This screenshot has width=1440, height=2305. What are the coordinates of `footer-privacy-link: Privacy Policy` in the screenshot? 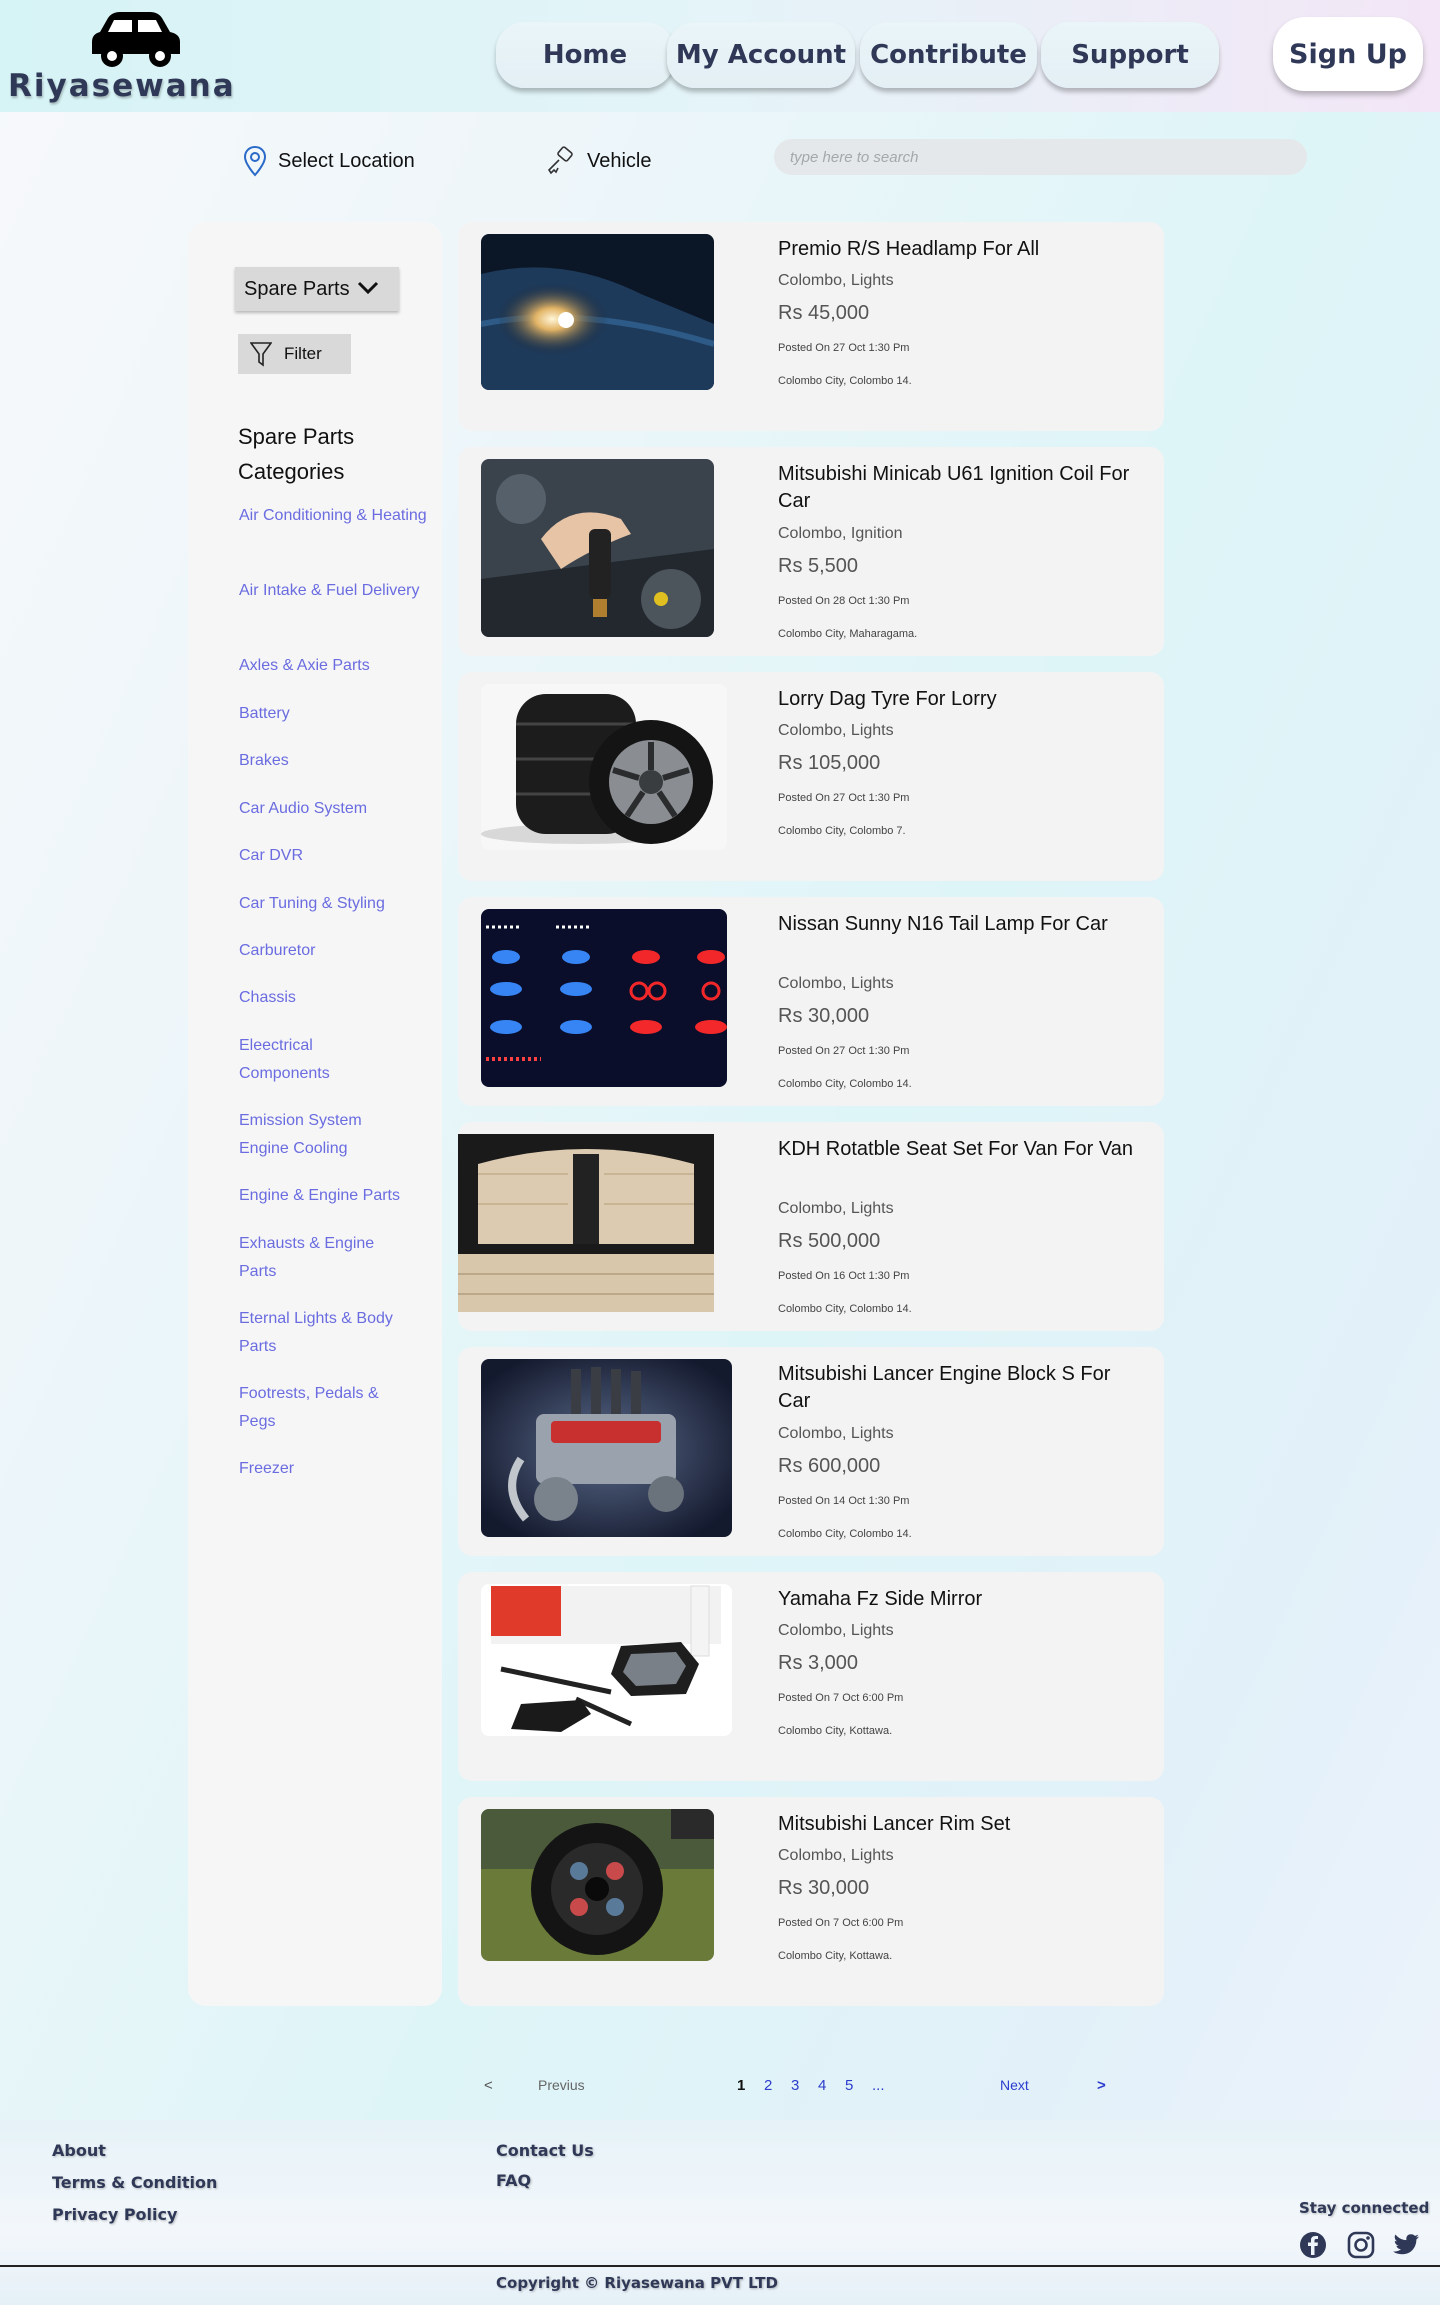 It's located at (114, 2214).